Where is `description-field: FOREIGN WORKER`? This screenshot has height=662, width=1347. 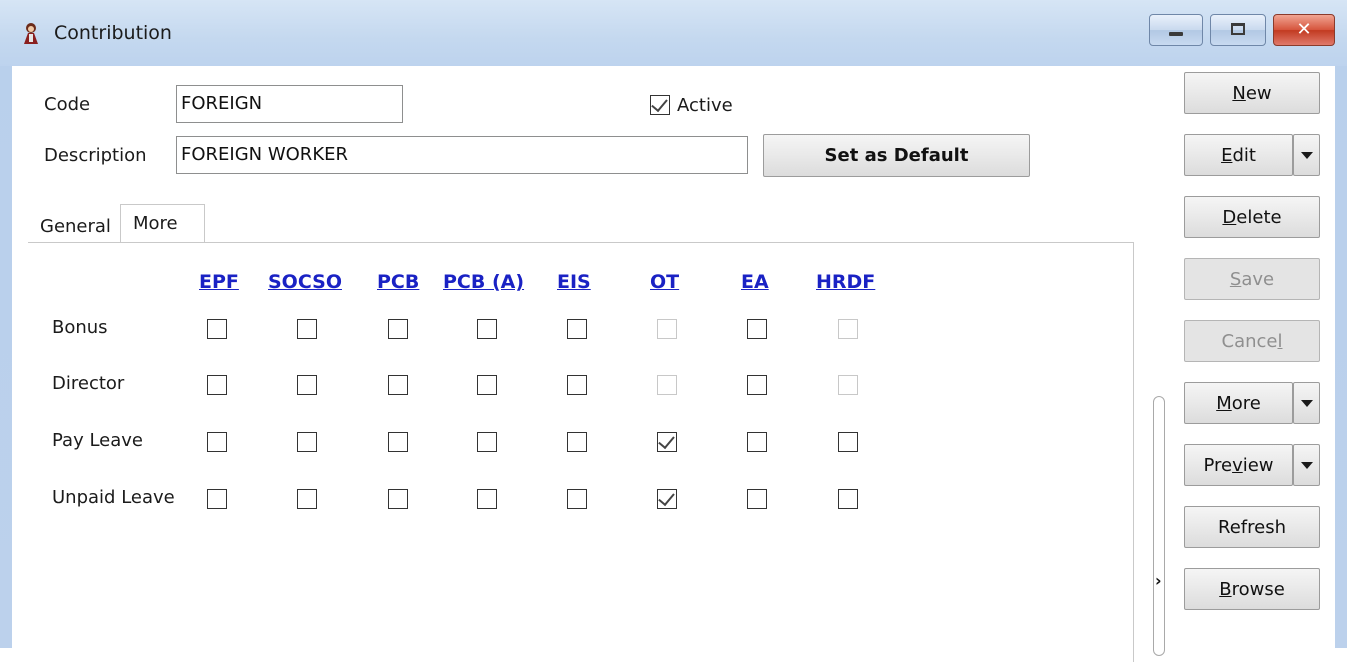 description-field: FOREIGN WORKER is located at coordinates (462, 155).